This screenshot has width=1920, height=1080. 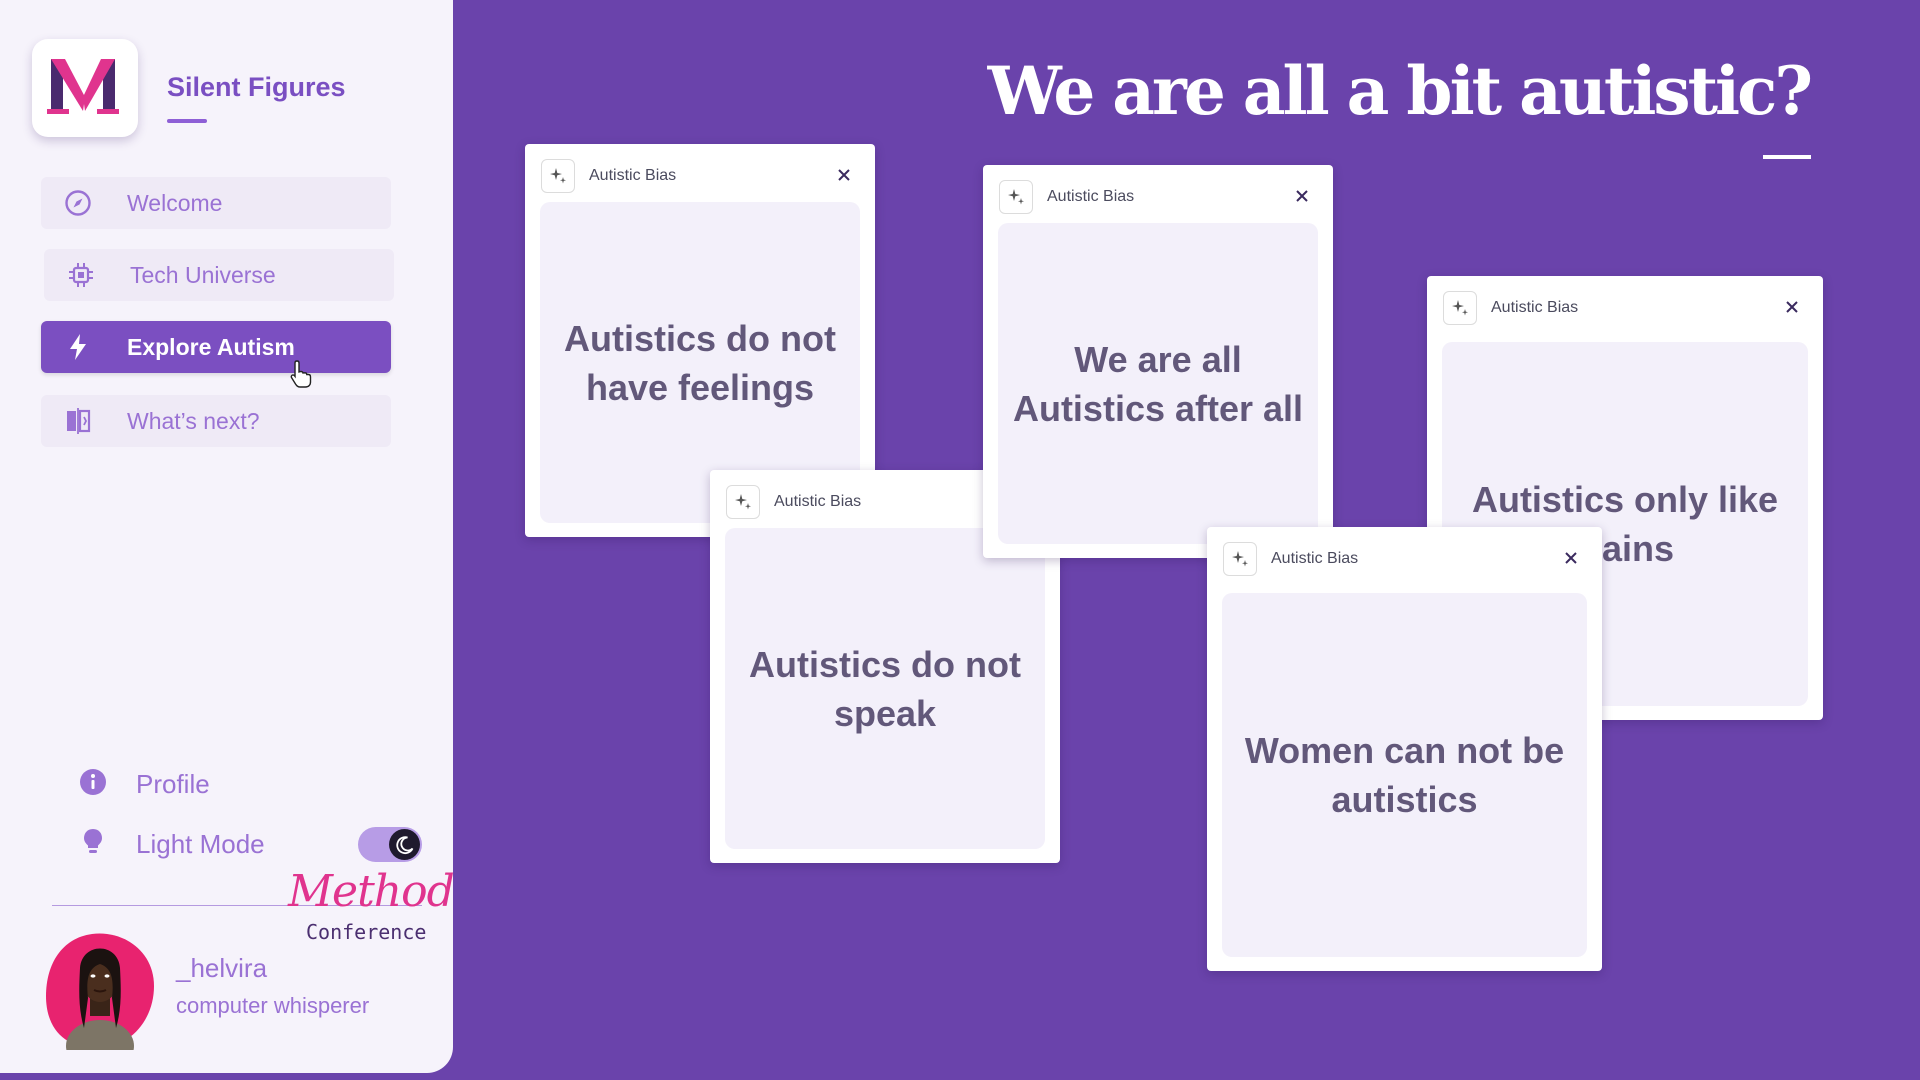 What do you see at coordinates (93, 784) in the screenshot?
I see `info-icon` at bounding box center [93, 784].